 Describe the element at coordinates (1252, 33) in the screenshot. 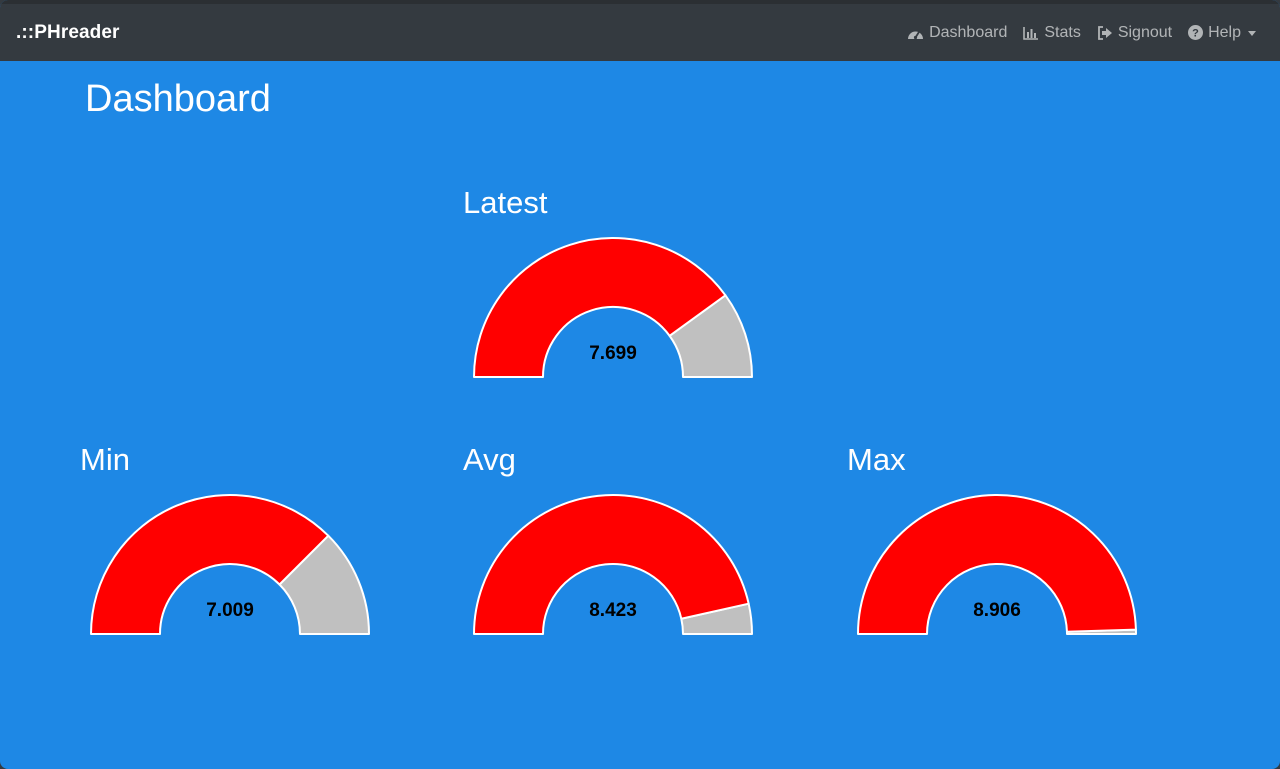

I see `chevron-down-icon` at that location.